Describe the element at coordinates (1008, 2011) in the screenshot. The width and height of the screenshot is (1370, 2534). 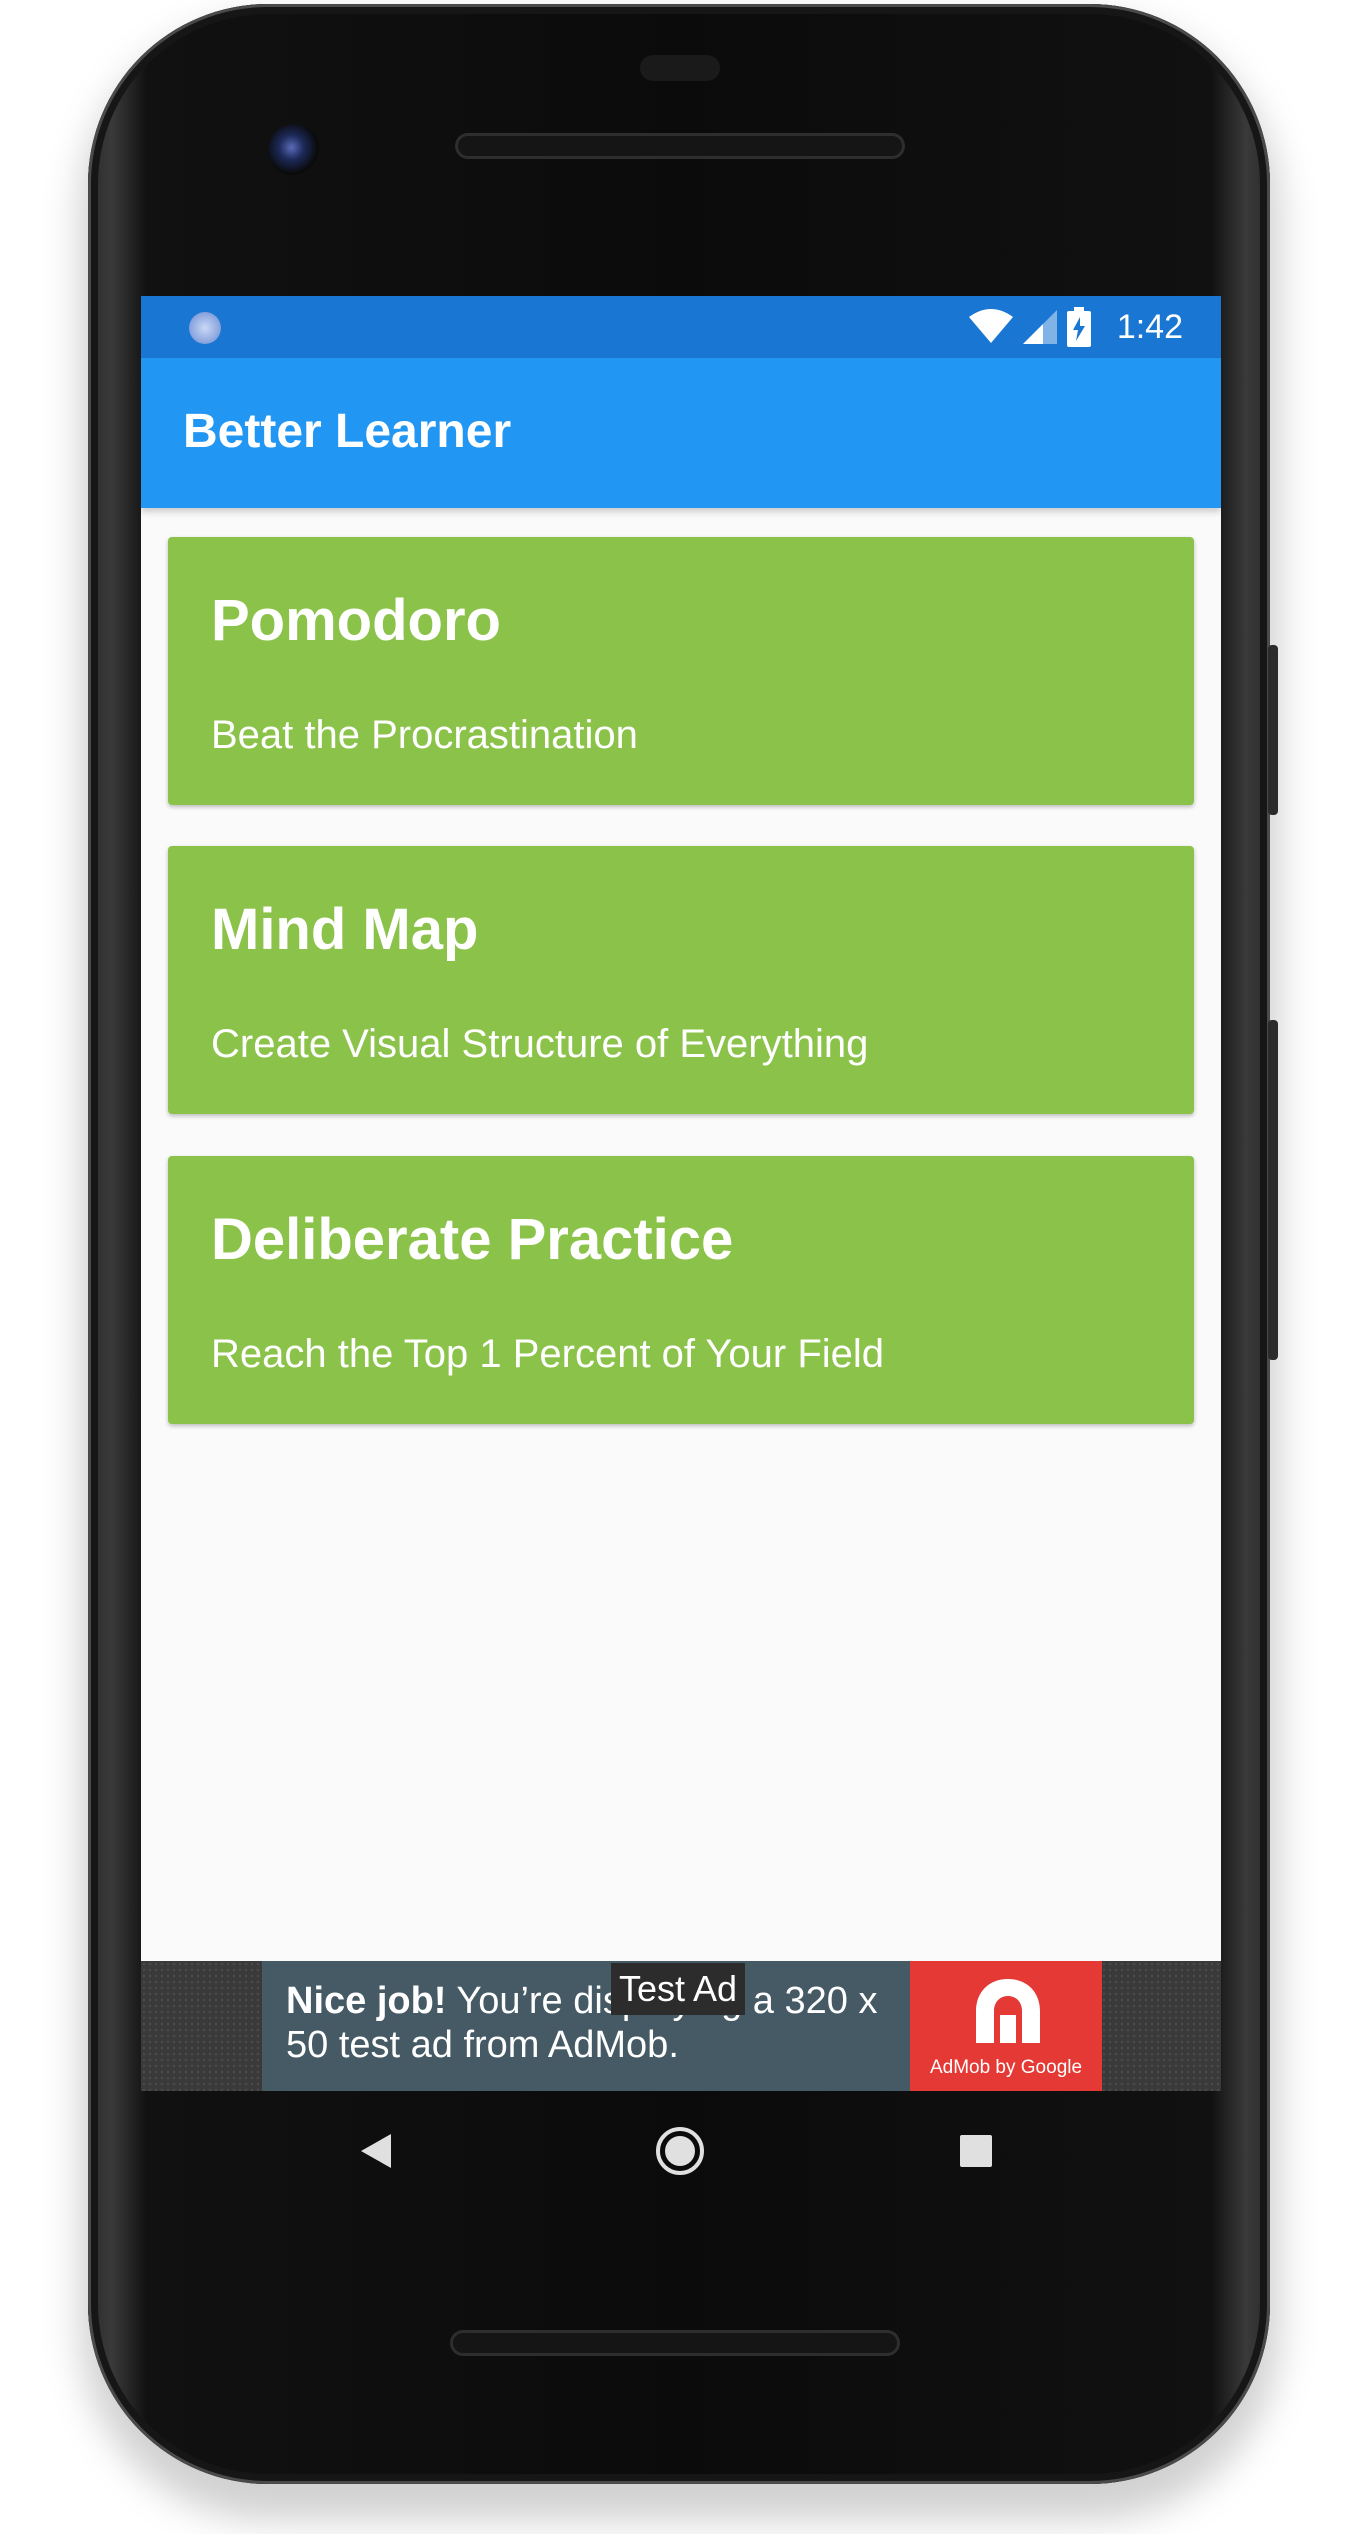
I see `admob-icon` at that location.